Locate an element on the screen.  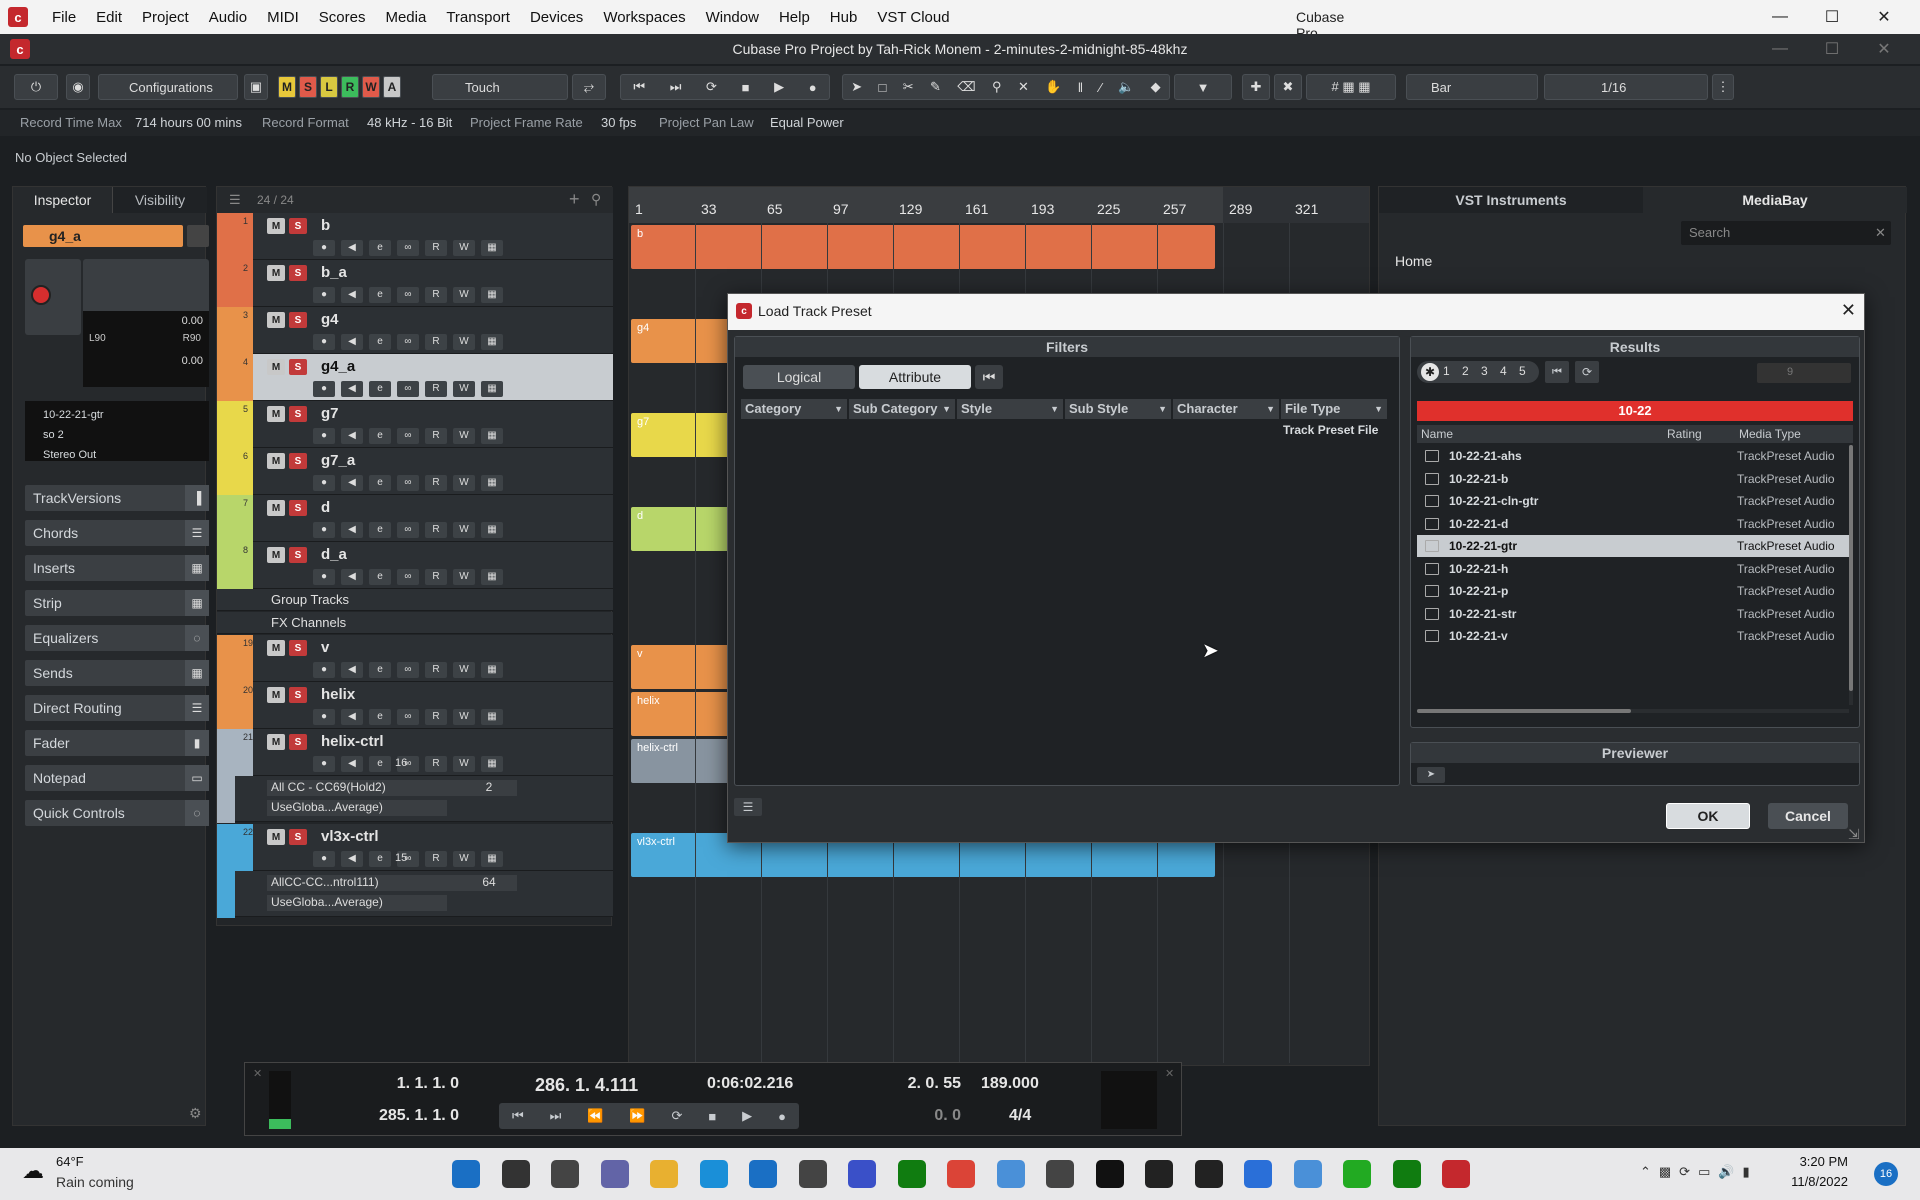
project-minimize-icon: — is located at coordinates (1780, 49).